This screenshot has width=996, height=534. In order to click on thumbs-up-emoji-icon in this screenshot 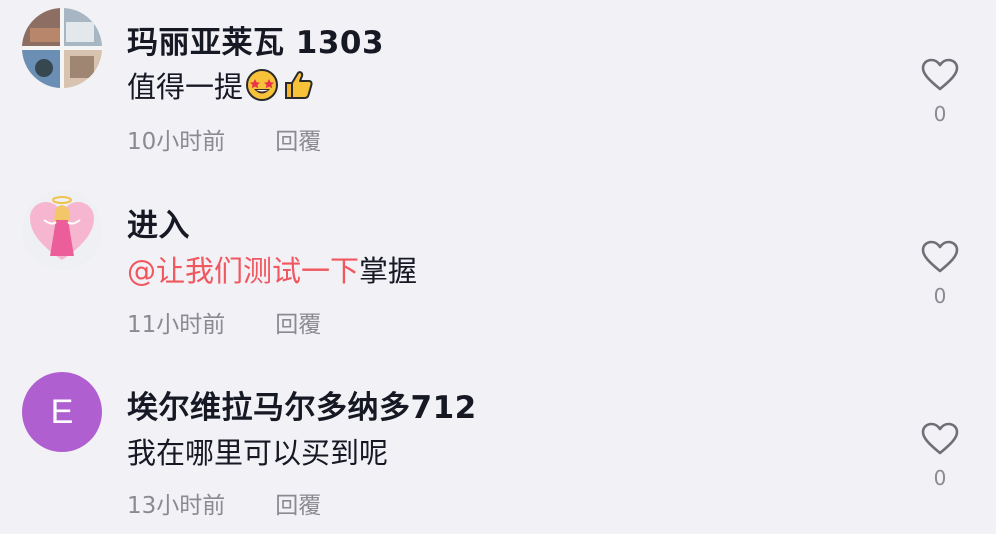, I will do `click(298, 88)`.